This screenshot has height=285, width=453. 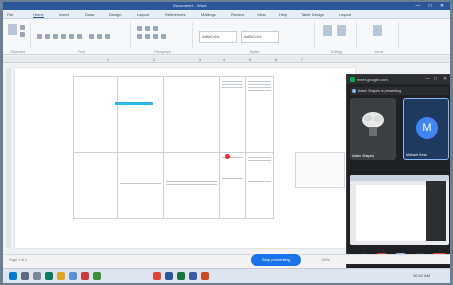 I want to click on presenting-text: Adam Shapiro is presenting, so click(x=379, y=91).